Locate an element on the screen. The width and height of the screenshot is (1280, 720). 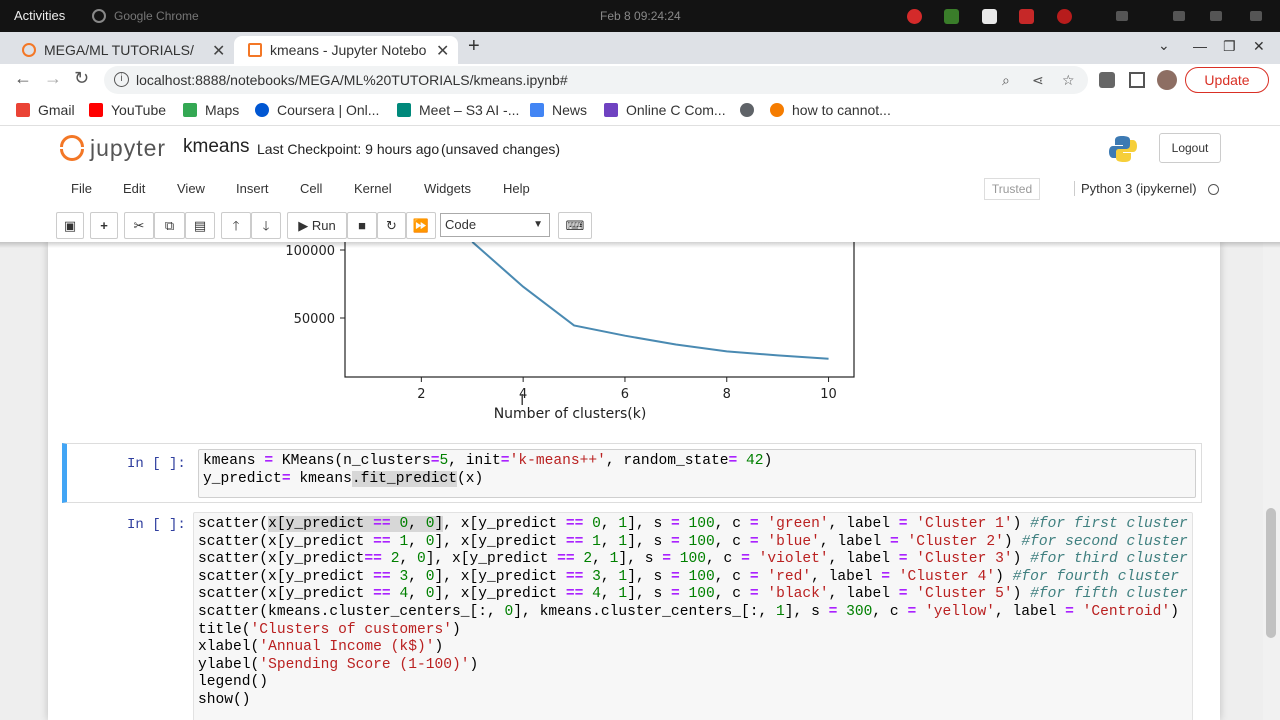
new-tab-plus-icon: + is located at coordinates (474, 46).